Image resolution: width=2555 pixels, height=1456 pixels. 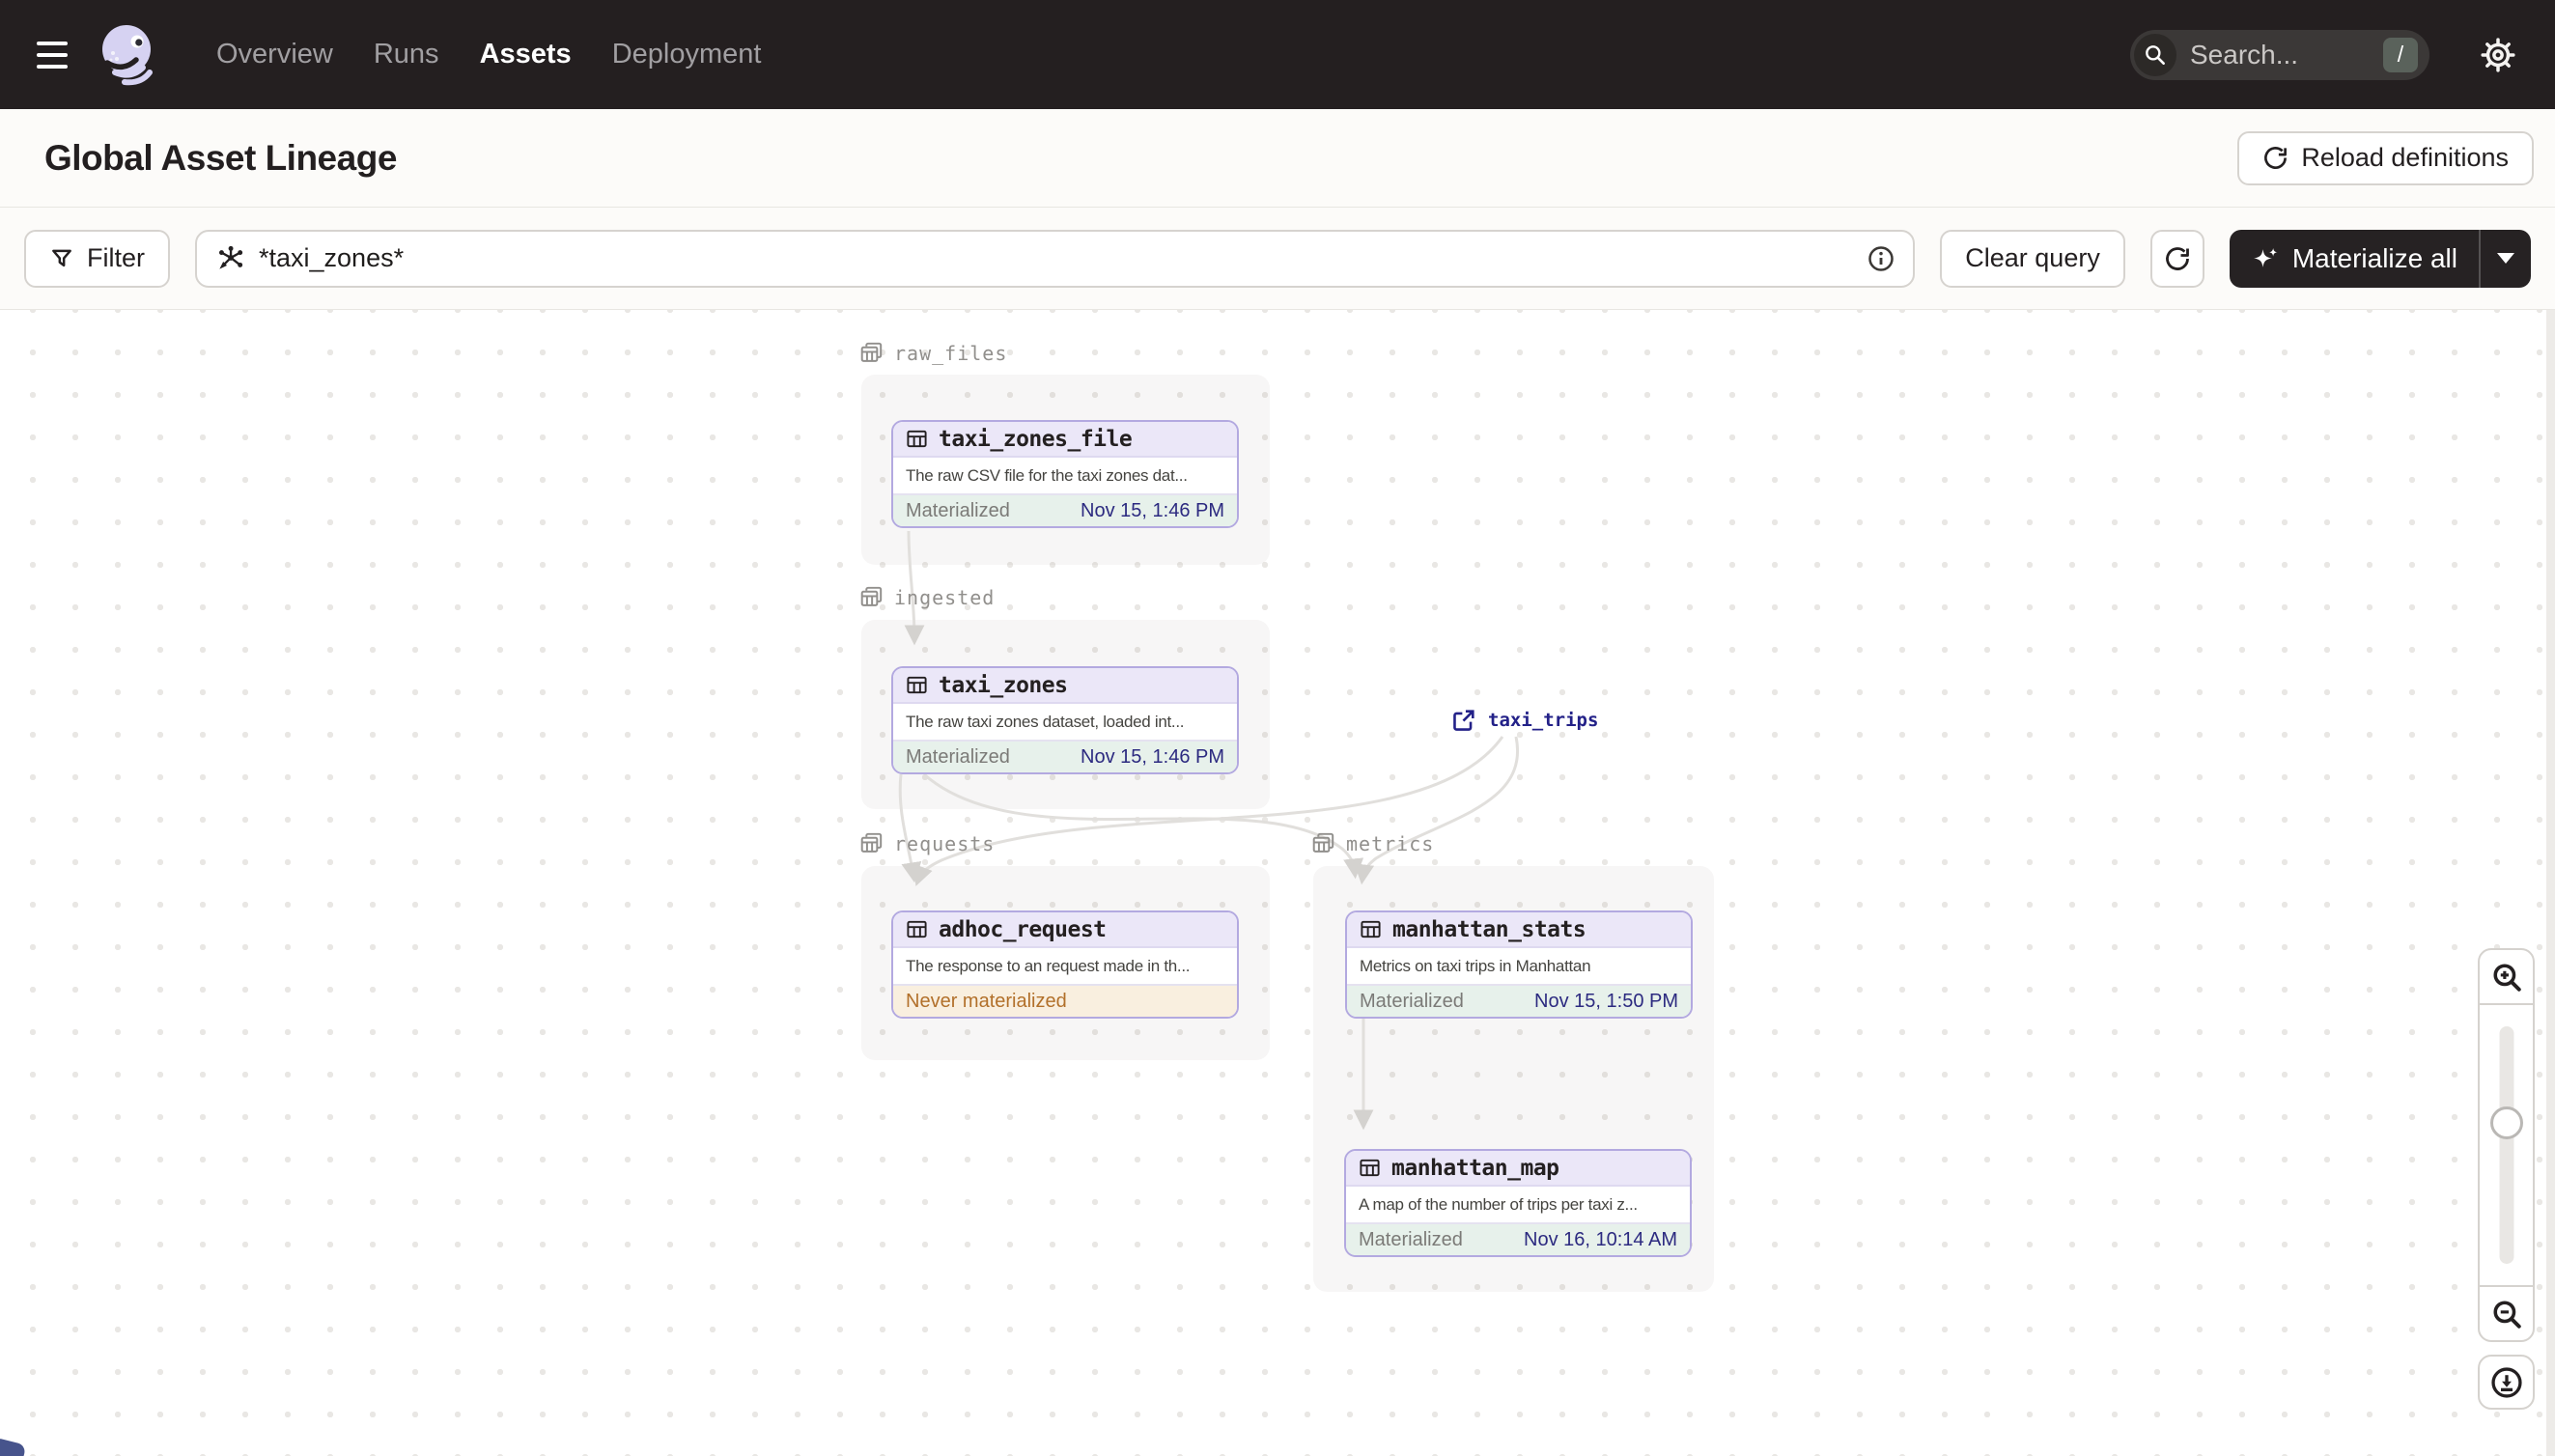 What do you see at coordinates (97, 259) in the screenshot?
I see `filter-button: Filter` at bounding box center [97, 259].